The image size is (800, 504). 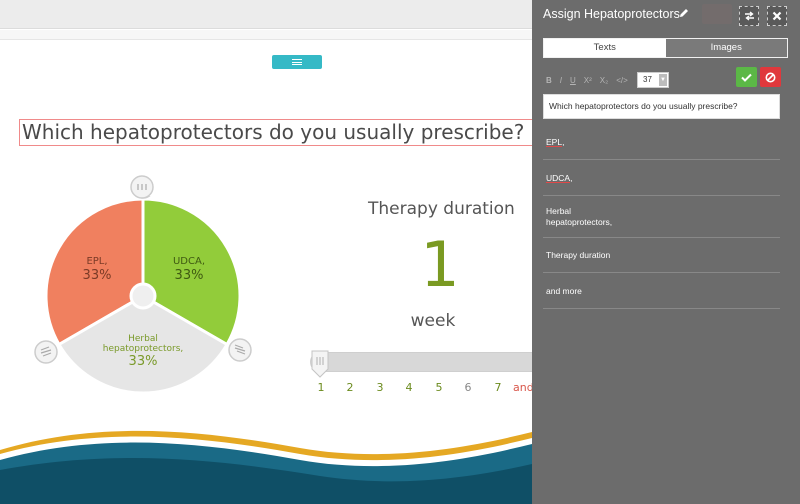 What do you see at coordinates (441, 209) in the screenshot?
I see `duration-title: Therapy duration` at bounding box center [441, 209].